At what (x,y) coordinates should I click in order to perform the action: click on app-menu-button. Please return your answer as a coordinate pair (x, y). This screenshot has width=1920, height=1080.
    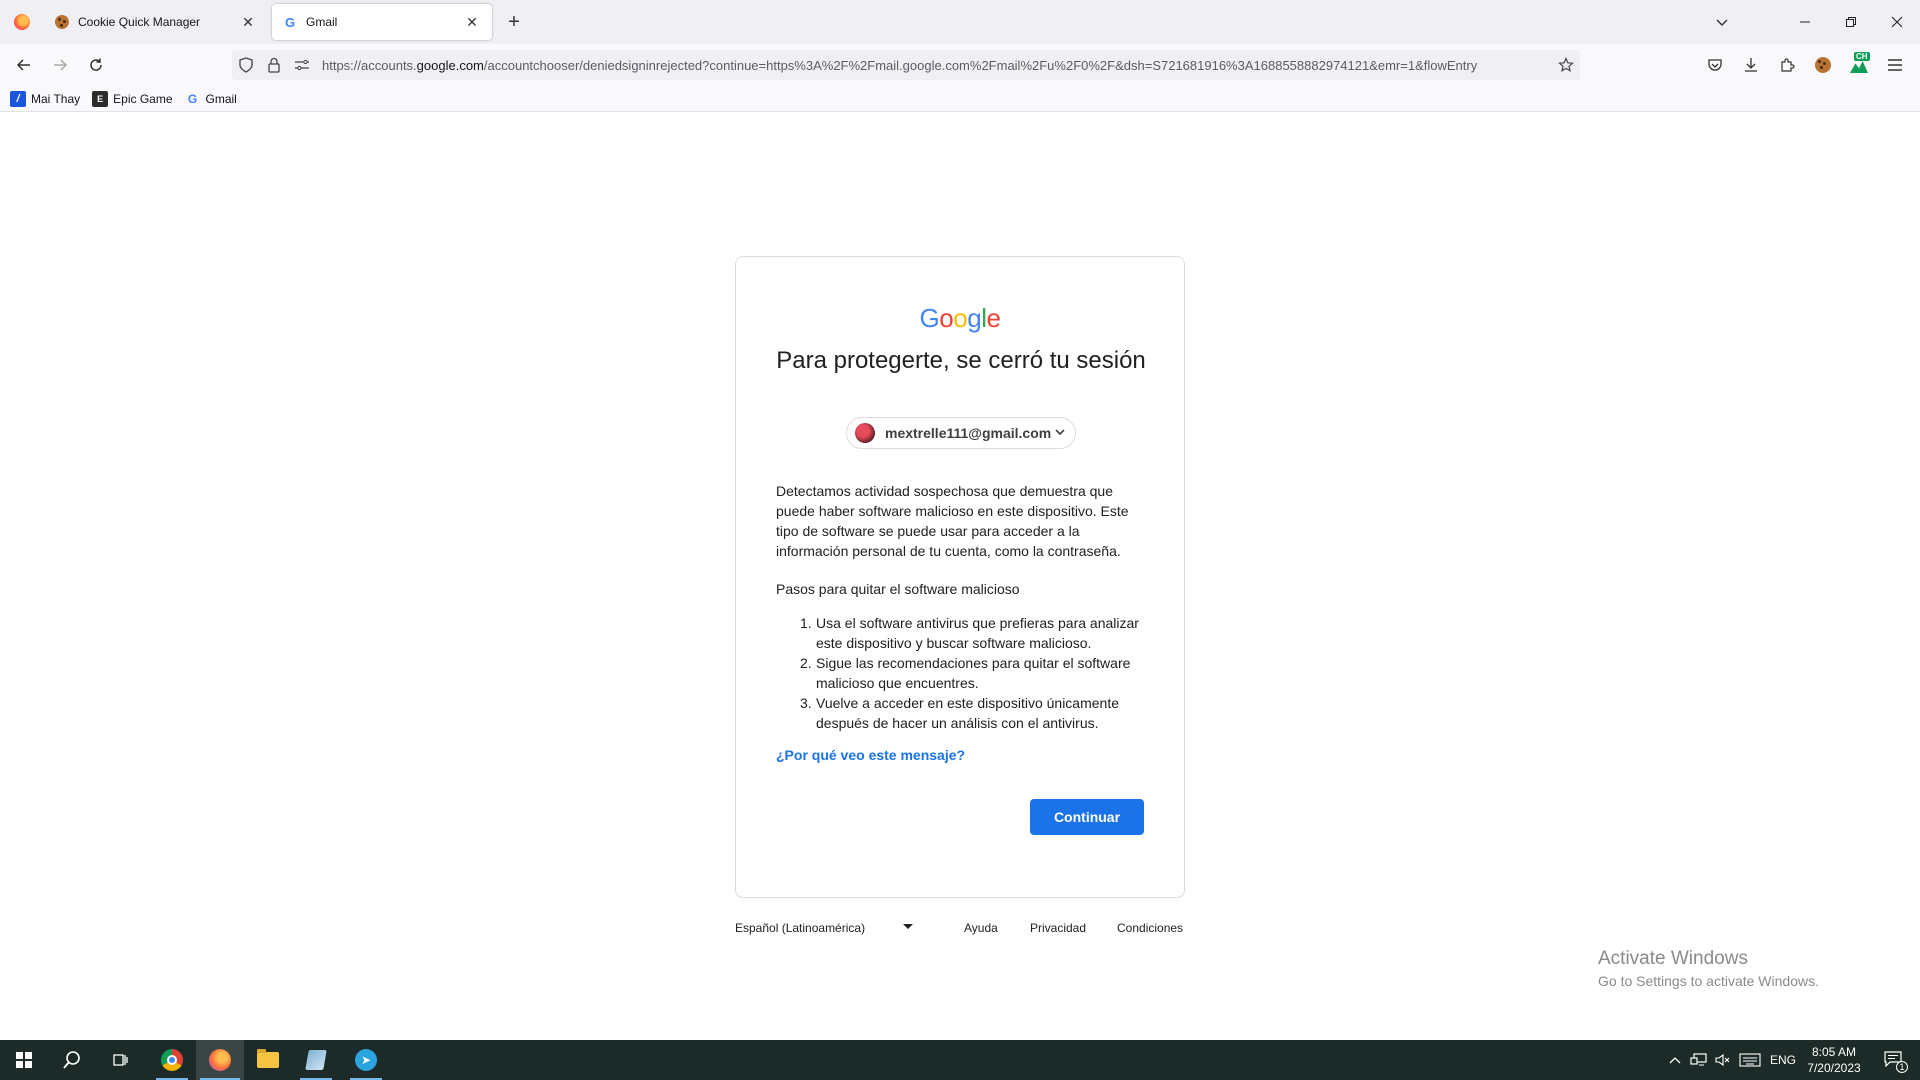
    Looking at the image, I should click on (1895, 65).